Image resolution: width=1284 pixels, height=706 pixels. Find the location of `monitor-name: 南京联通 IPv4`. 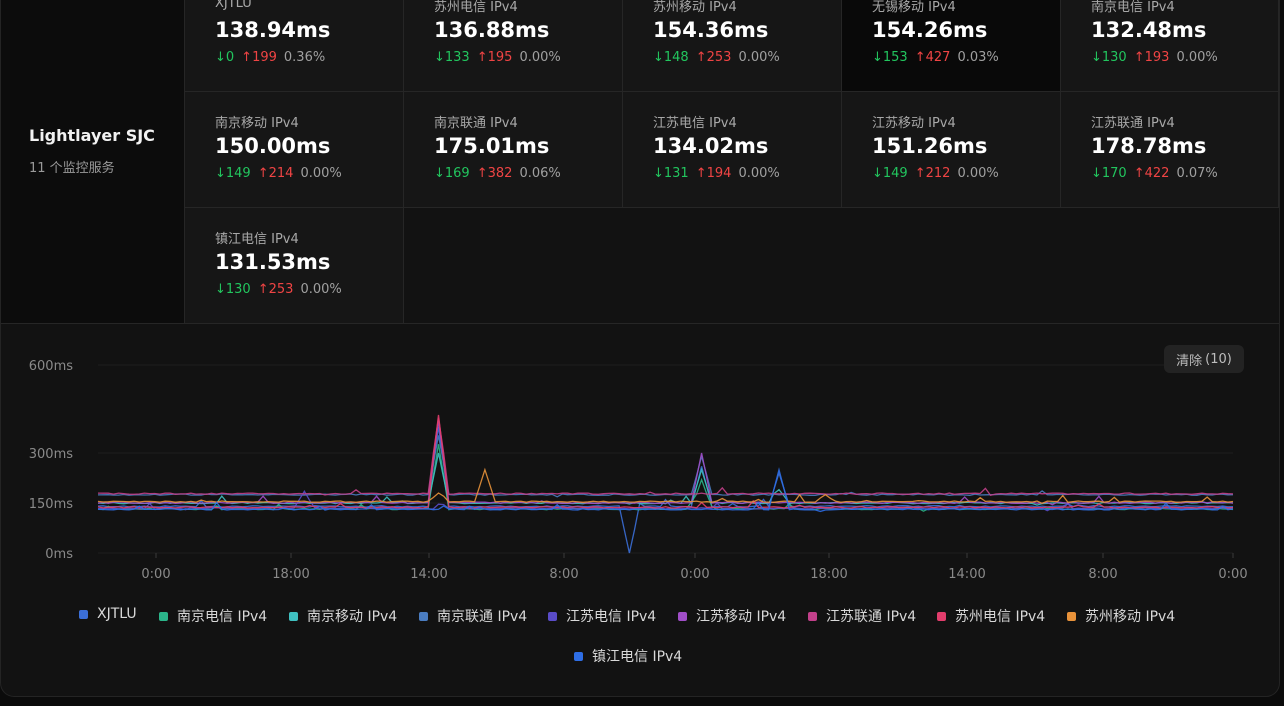

monitor-name: 南京联通 IPv4 is located at coordinates (476, 123).